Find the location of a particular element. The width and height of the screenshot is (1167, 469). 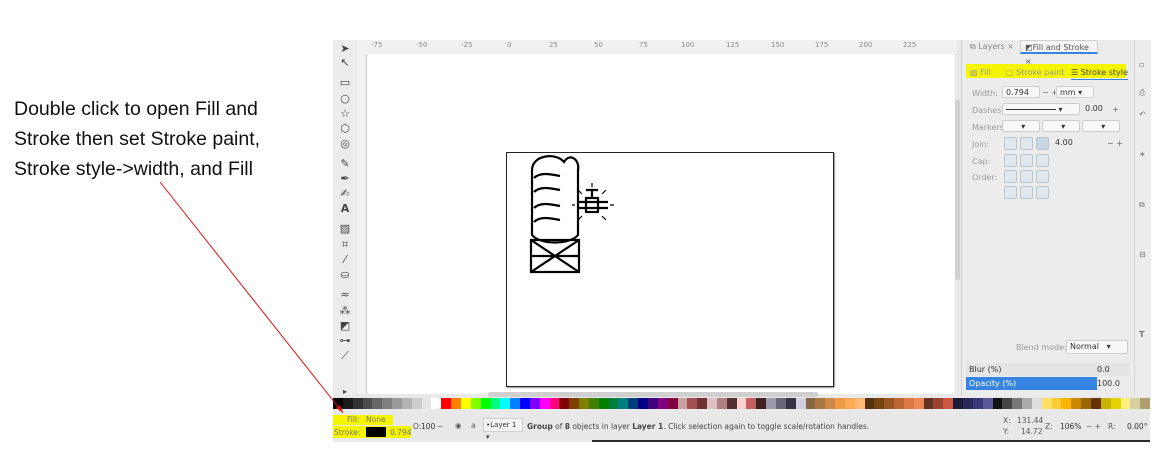

width-input: 0.794 is located at coordinates (1021, 92).